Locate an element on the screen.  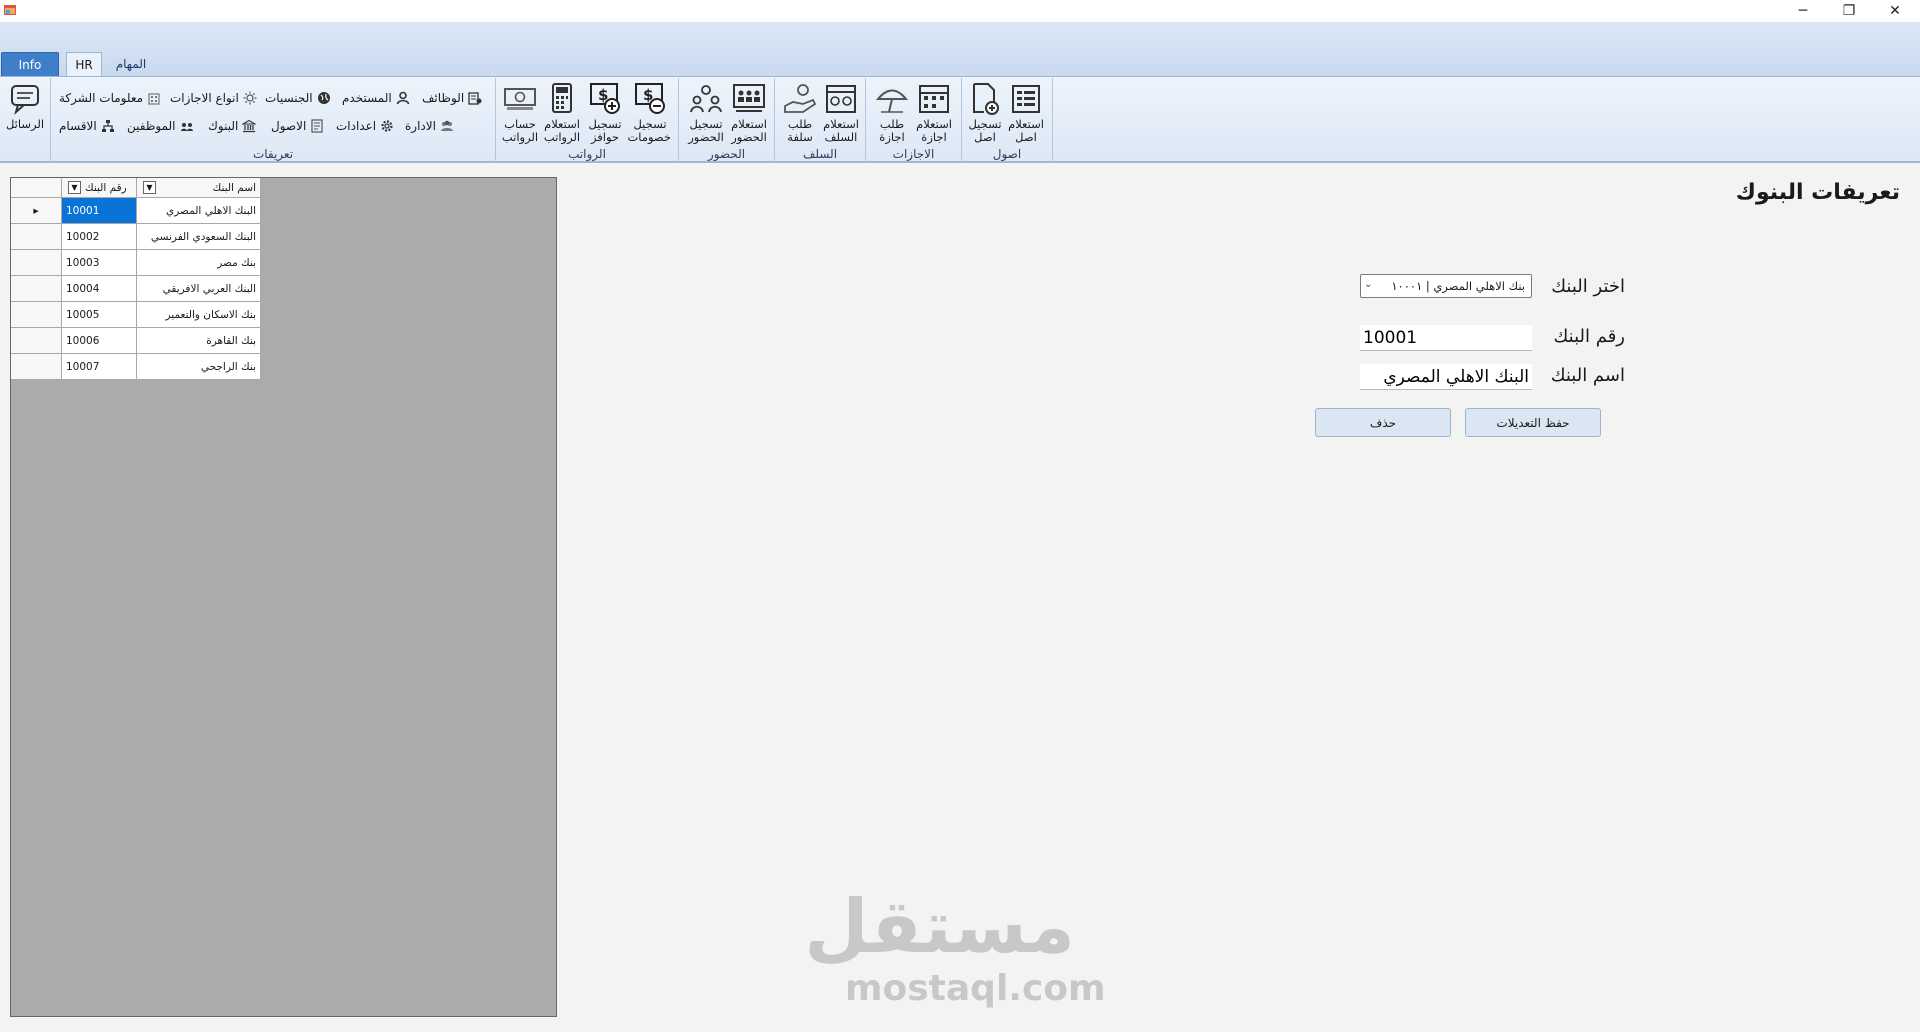
register-bonuses-label: تسجيل حوافز is located at coordinates (605, 130).